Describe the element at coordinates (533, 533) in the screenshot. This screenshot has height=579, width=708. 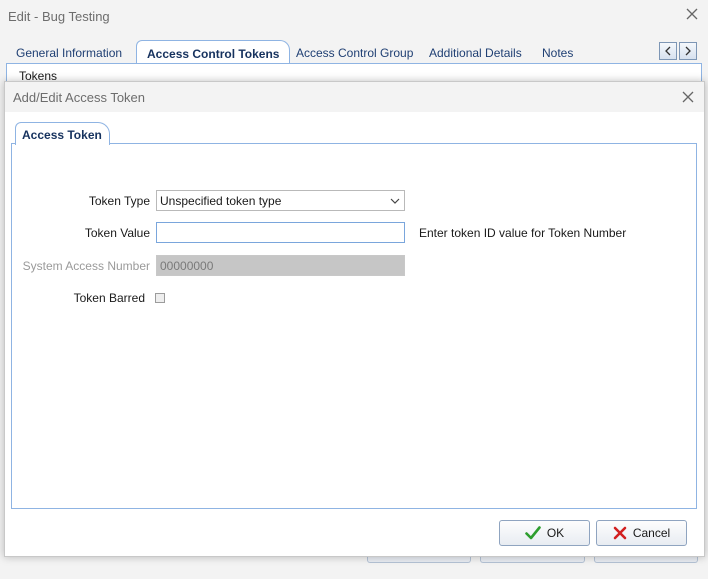
I see `checkmark-icon` at that location.